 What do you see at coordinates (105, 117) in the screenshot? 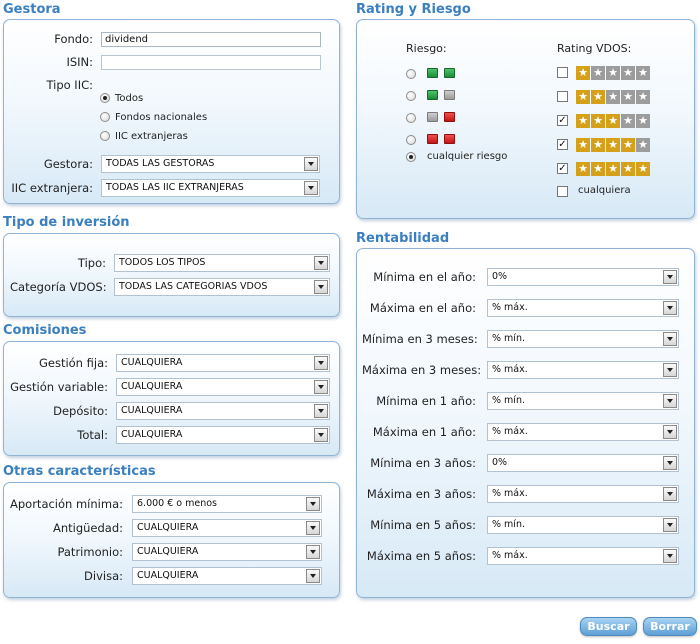
I see `radio-tipo-nacionales` at bounding box center [105, 117].